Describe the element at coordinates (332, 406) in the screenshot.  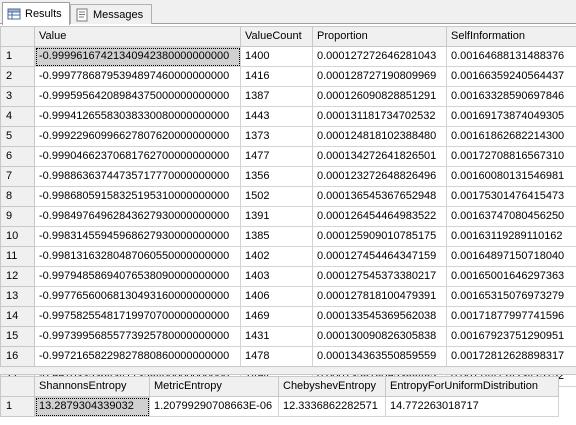
I see `cell-chebyshoventropy: 12.3336862282571` at that location.